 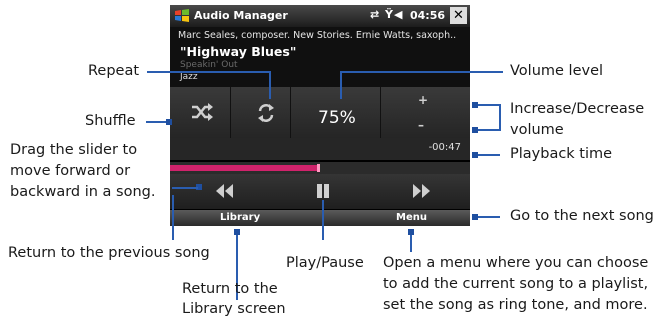 I want to click on callout-line-shuffle, so click(x=157, y=122).